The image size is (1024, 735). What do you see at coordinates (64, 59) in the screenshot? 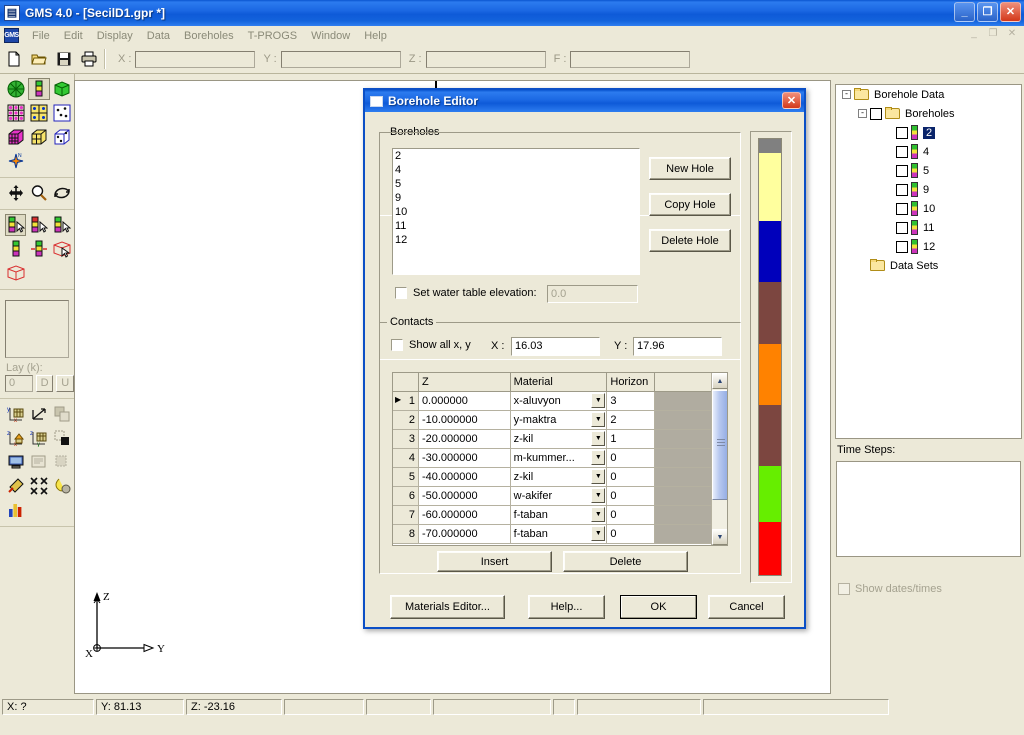
I see `save-file-icon` at bounding box center [64, 59].